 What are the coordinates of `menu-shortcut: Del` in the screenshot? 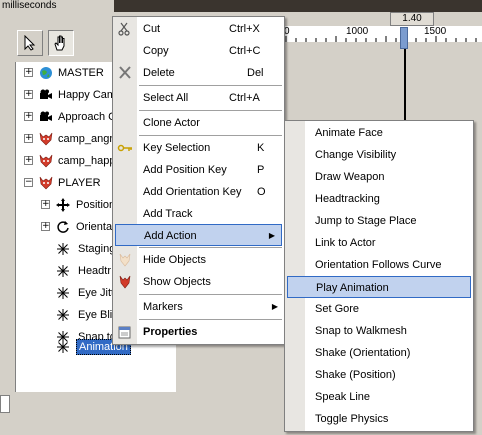 It's located at (255, 73).